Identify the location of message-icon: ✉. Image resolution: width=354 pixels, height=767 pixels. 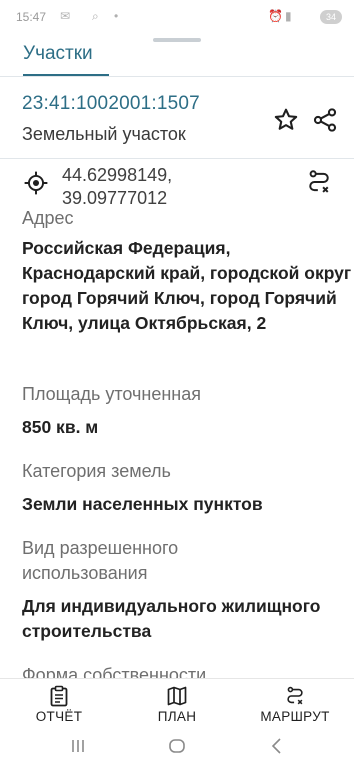
(65, 16).